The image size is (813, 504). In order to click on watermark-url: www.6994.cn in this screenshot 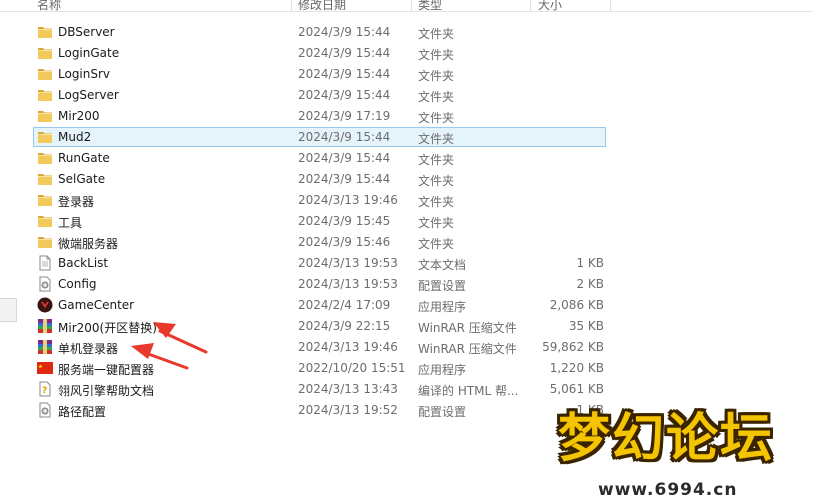, I will do `click(668, 490)`.